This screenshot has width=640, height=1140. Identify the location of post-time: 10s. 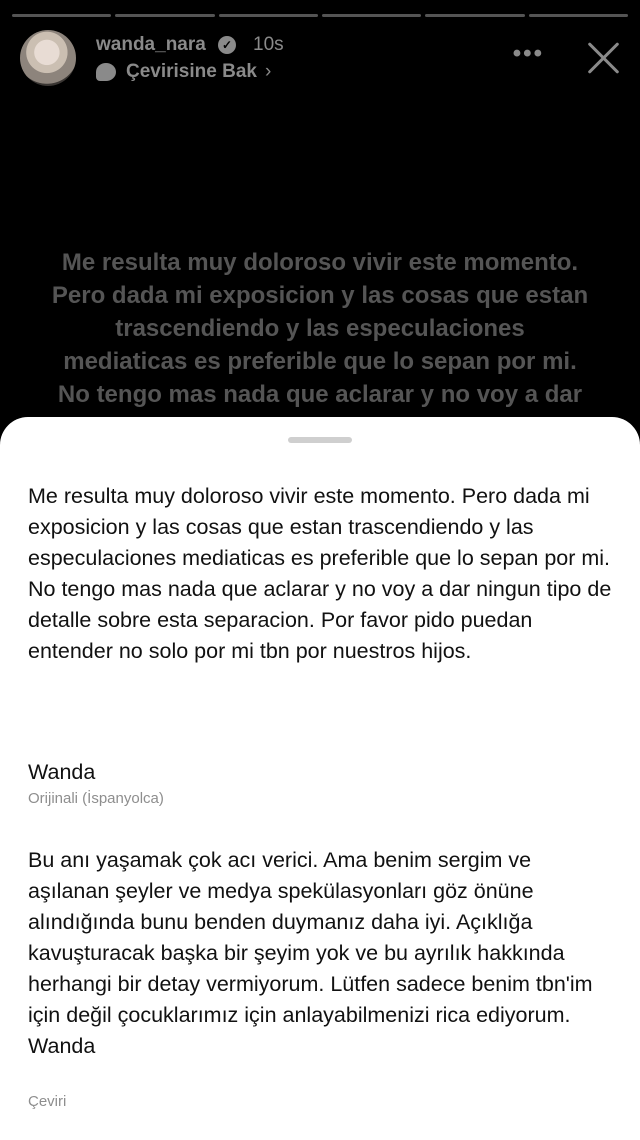
(268, 44).